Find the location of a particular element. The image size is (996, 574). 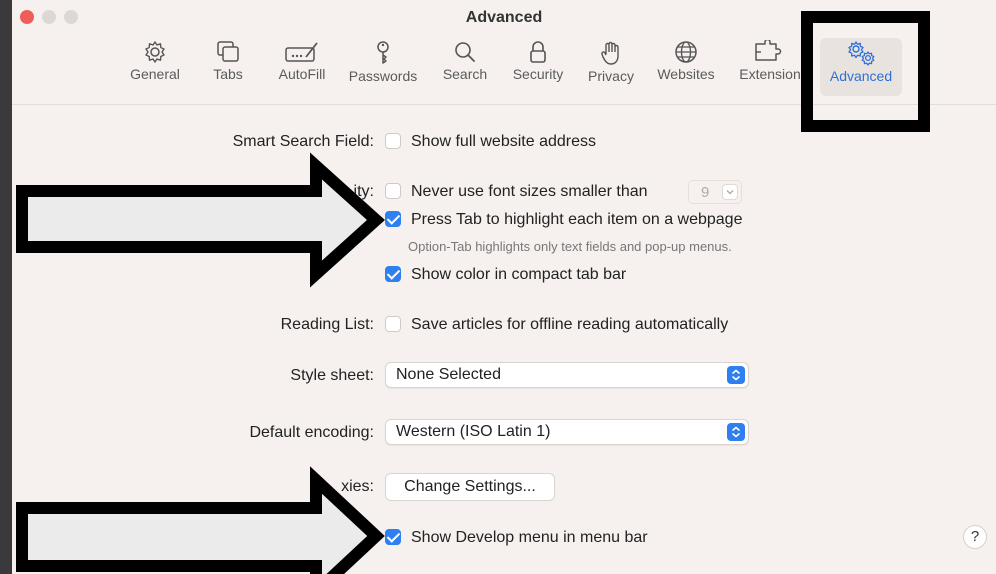

font-size-popup: 9 is located at coordinates (715, 192).